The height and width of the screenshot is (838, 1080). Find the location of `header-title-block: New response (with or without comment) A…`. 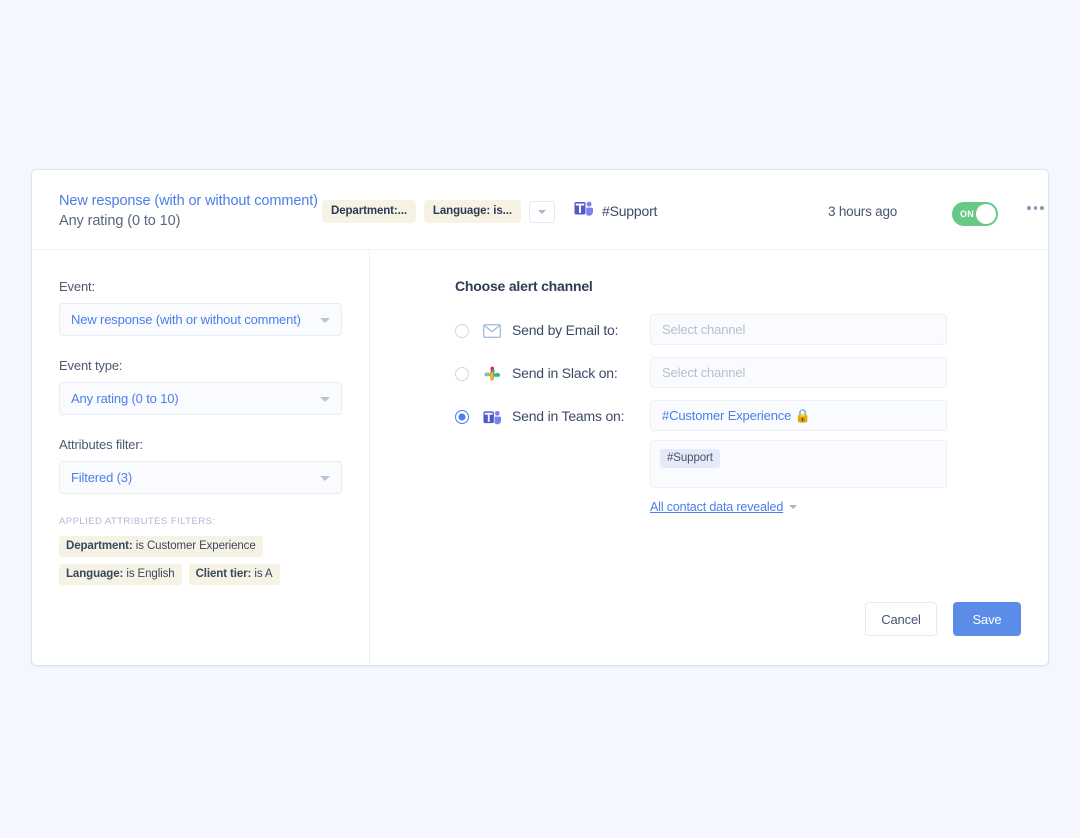

header-title-block: New response (with or without comment) A… is located at coordinates (188, 211).